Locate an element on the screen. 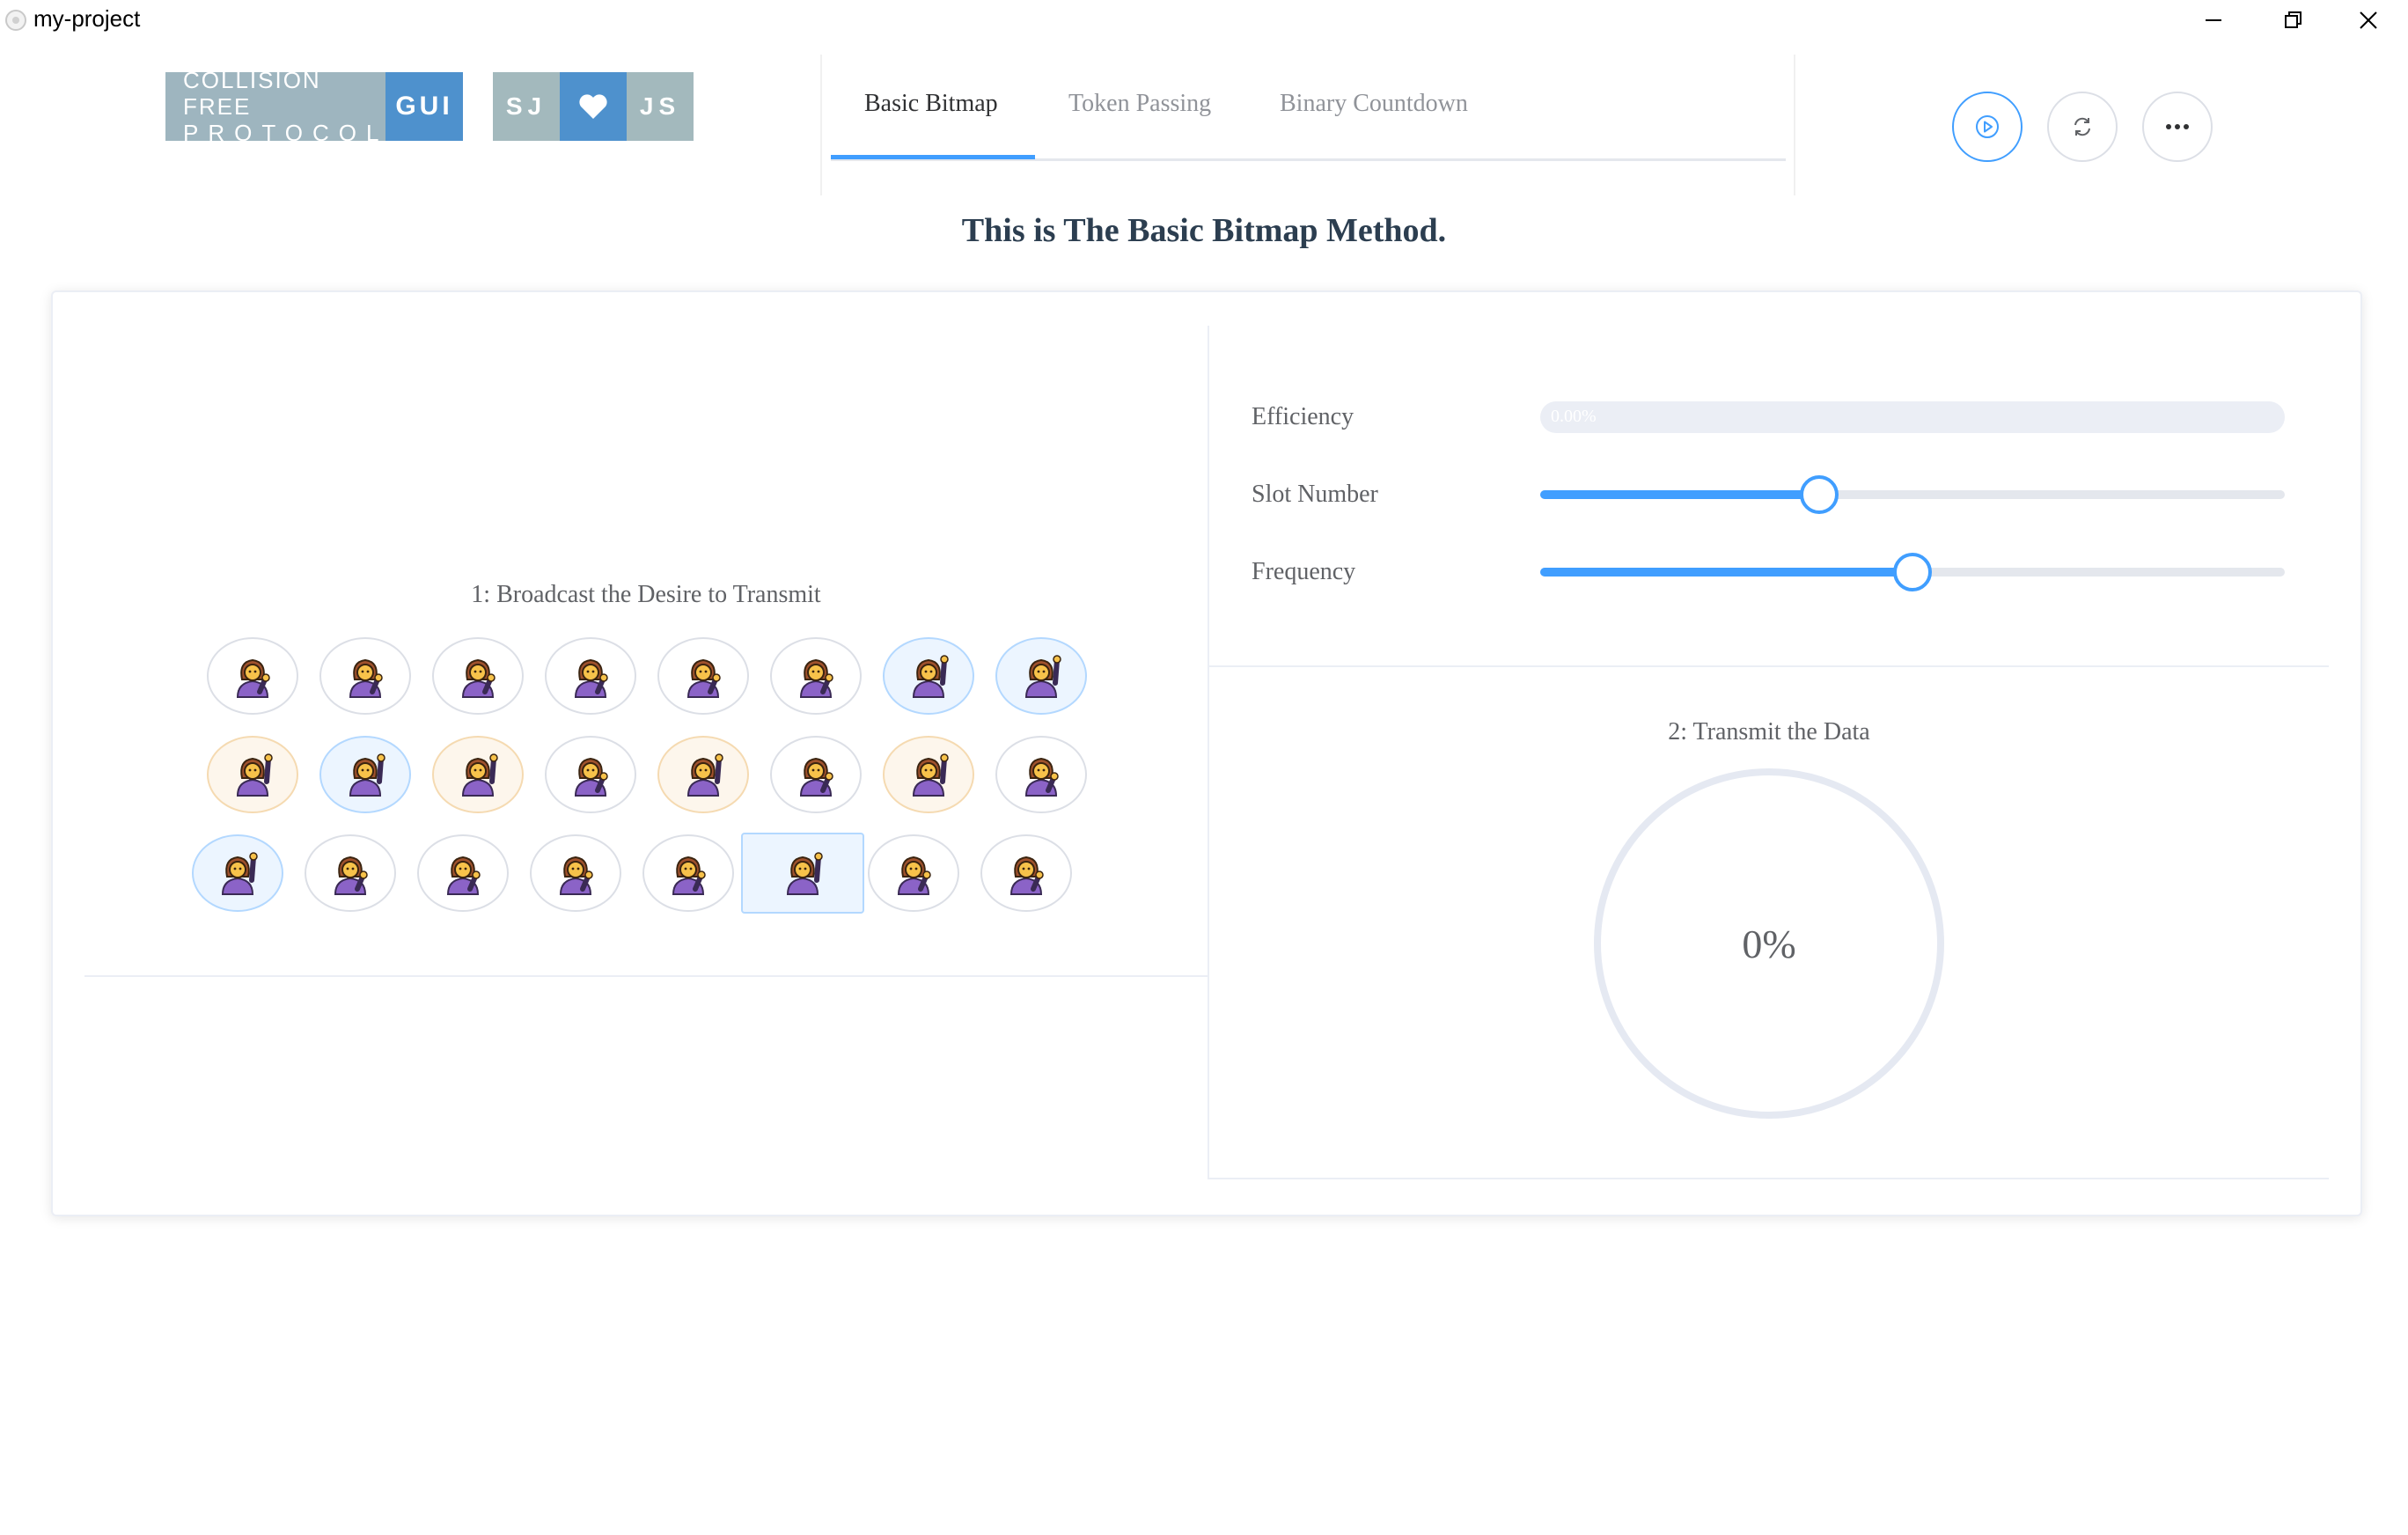 Image resolution: width=2408 pixels, height=1535 pixels. protocol-badge-line2: PROTOCOL is located at coordinates (286, 133).